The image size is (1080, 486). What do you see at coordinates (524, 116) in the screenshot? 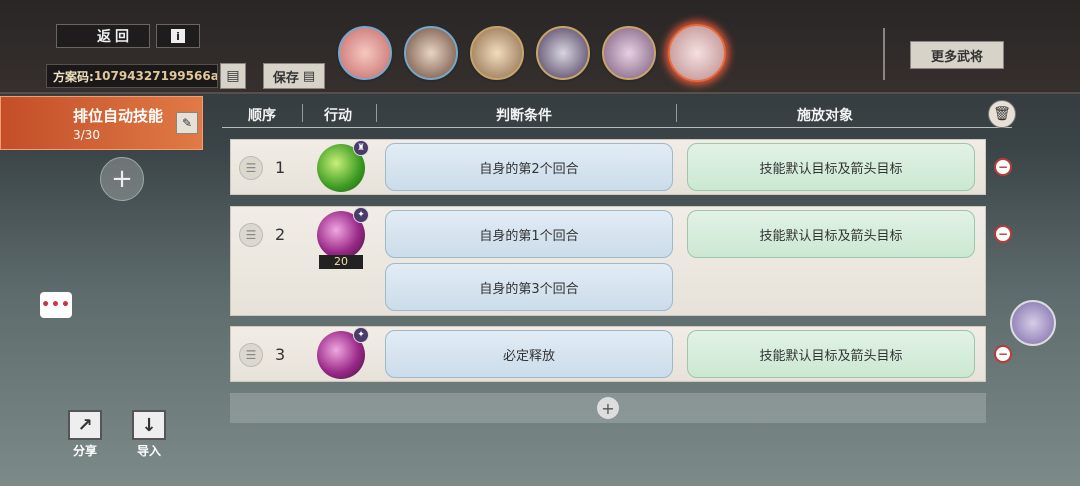
I see `col-condition: 判断条件` at bounding box center [524, 116].